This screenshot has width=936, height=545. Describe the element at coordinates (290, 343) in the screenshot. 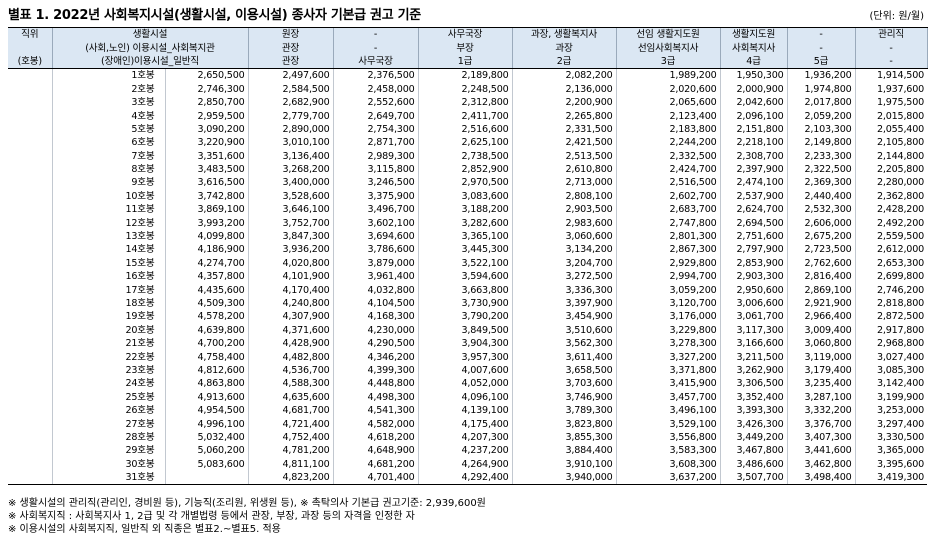

I see `salary-cell: 4,428,900` at that location.